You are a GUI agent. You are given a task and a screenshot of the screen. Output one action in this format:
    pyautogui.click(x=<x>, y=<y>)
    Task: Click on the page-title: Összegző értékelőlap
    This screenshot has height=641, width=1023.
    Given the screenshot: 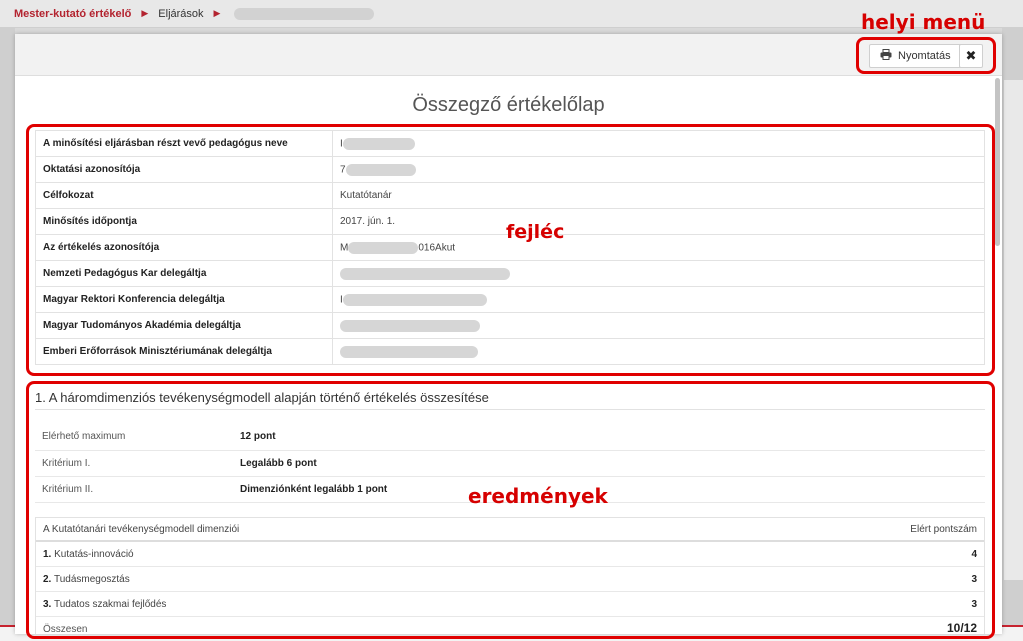 What is the action you would take?
    pyautogui.click(x=508, y=105)
    